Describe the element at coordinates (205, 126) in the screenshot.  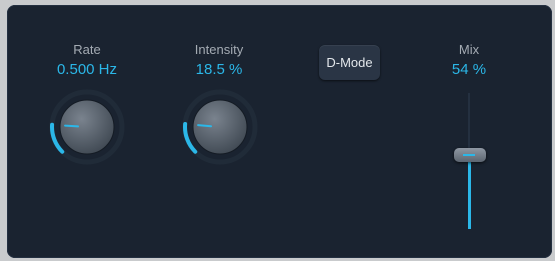
I see `intensity-knob-indicator` at that location.